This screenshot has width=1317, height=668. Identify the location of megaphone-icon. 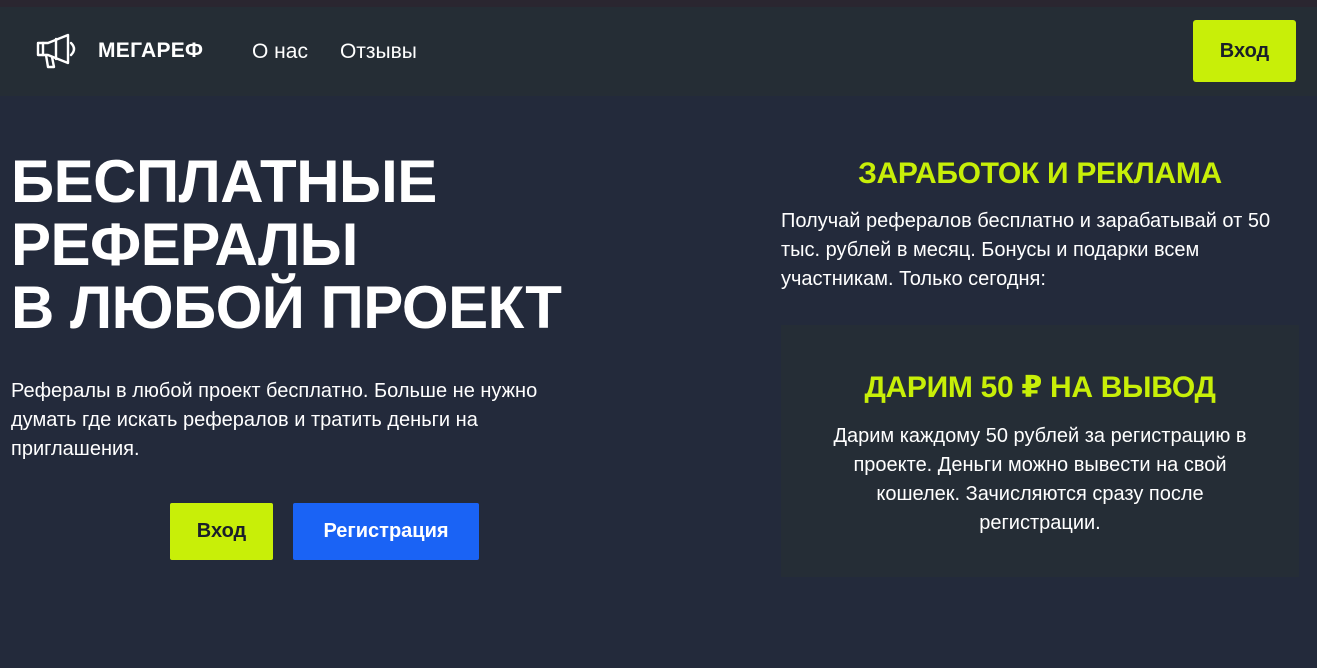
(56, 51).